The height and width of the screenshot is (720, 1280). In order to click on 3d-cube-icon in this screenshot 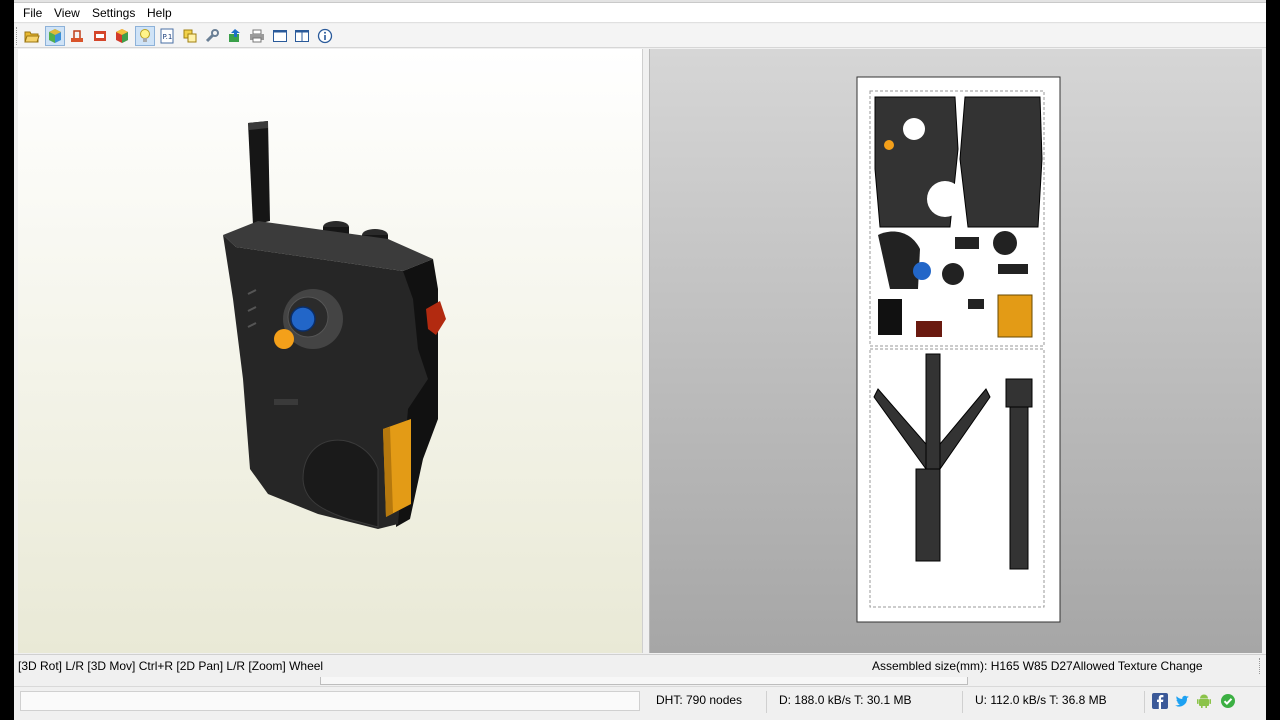, I will do `click(55, 36)`.